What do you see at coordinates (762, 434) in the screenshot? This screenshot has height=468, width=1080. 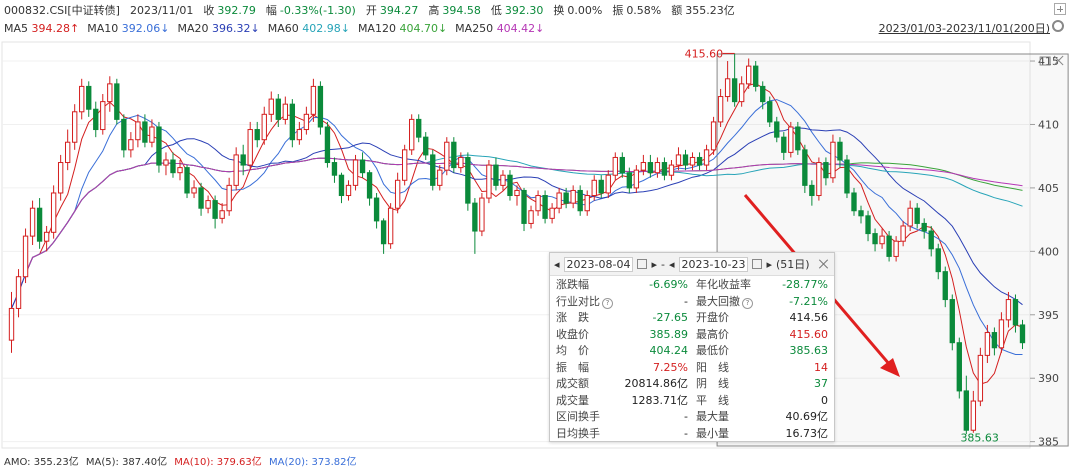 I see `stat-row: 最小量 16.73亿` at bounding box center [762, 434].